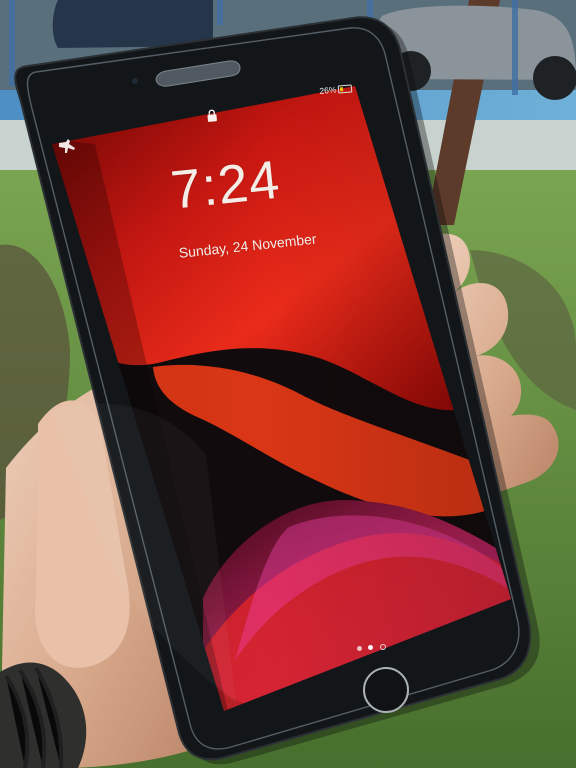  Describe the element at coordinates (345, 89) in the screenshot. I see `battery-icon` at that location.